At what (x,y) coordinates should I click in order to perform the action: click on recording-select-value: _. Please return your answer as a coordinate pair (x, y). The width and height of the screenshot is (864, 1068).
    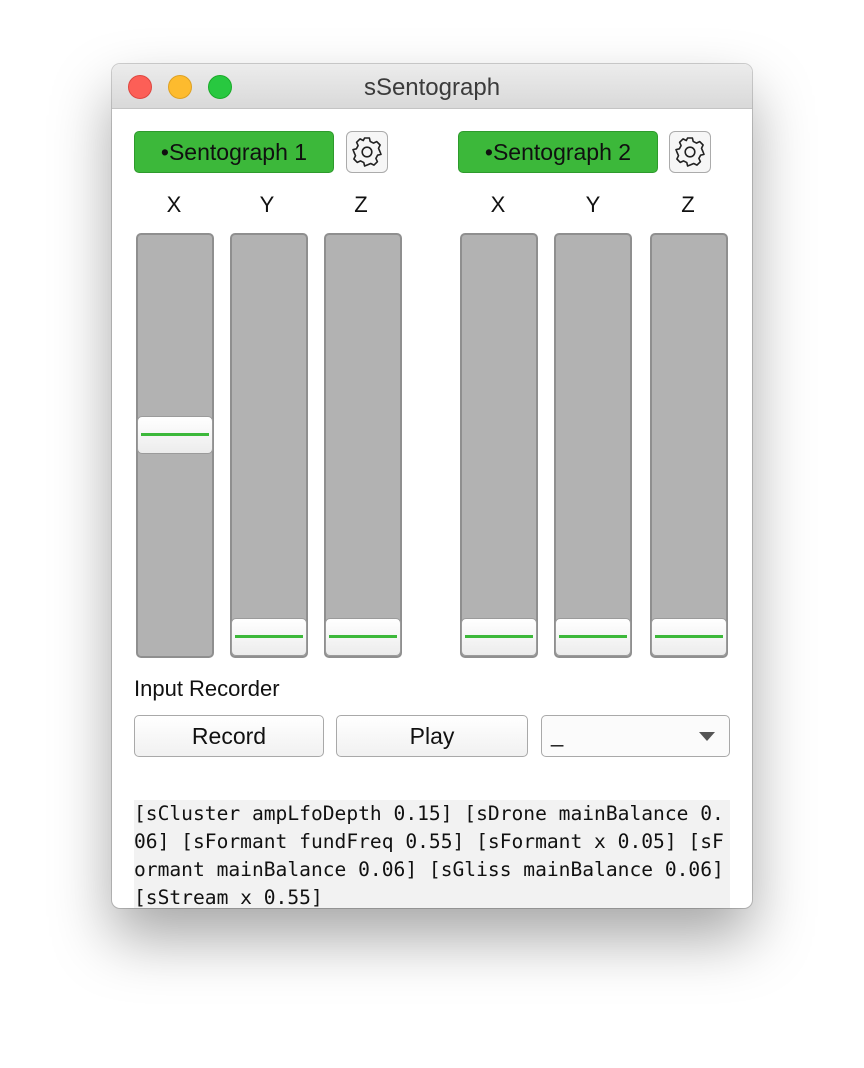
    Looking at the image, I should click on (557, 734).